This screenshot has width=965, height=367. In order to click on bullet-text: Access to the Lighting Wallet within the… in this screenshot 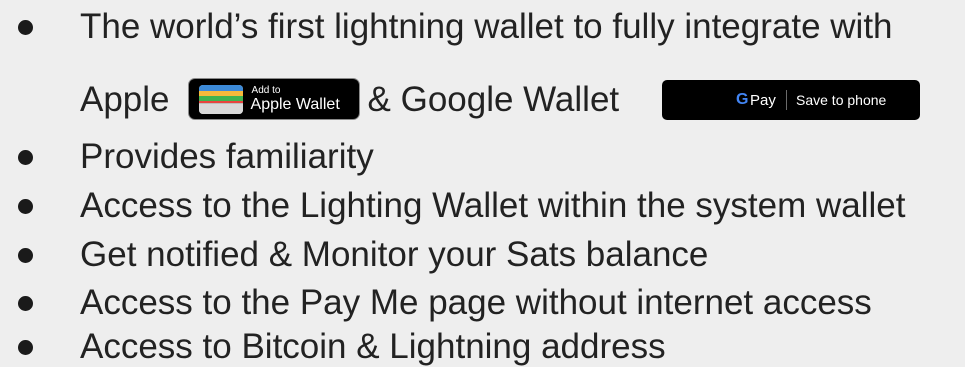, I will do `click(493, 205)`.